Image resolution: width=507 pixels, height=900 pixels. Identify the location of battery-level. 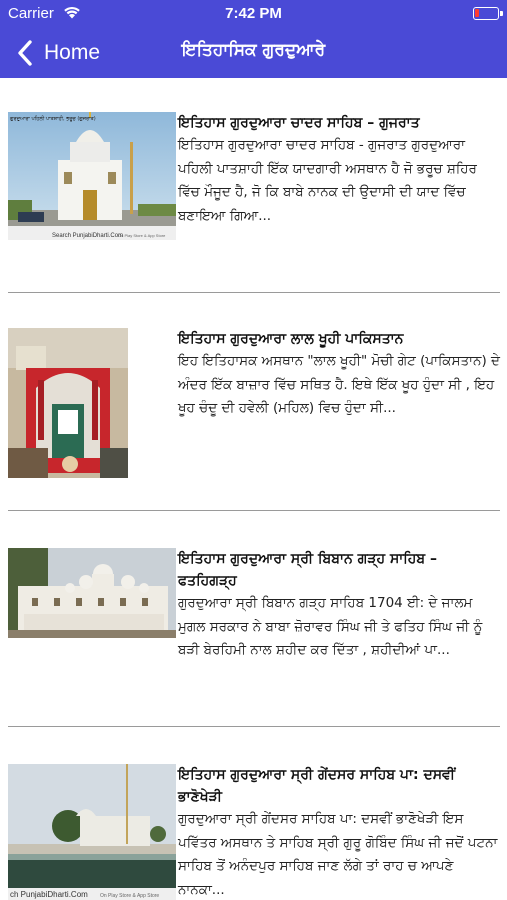
(477, 13).